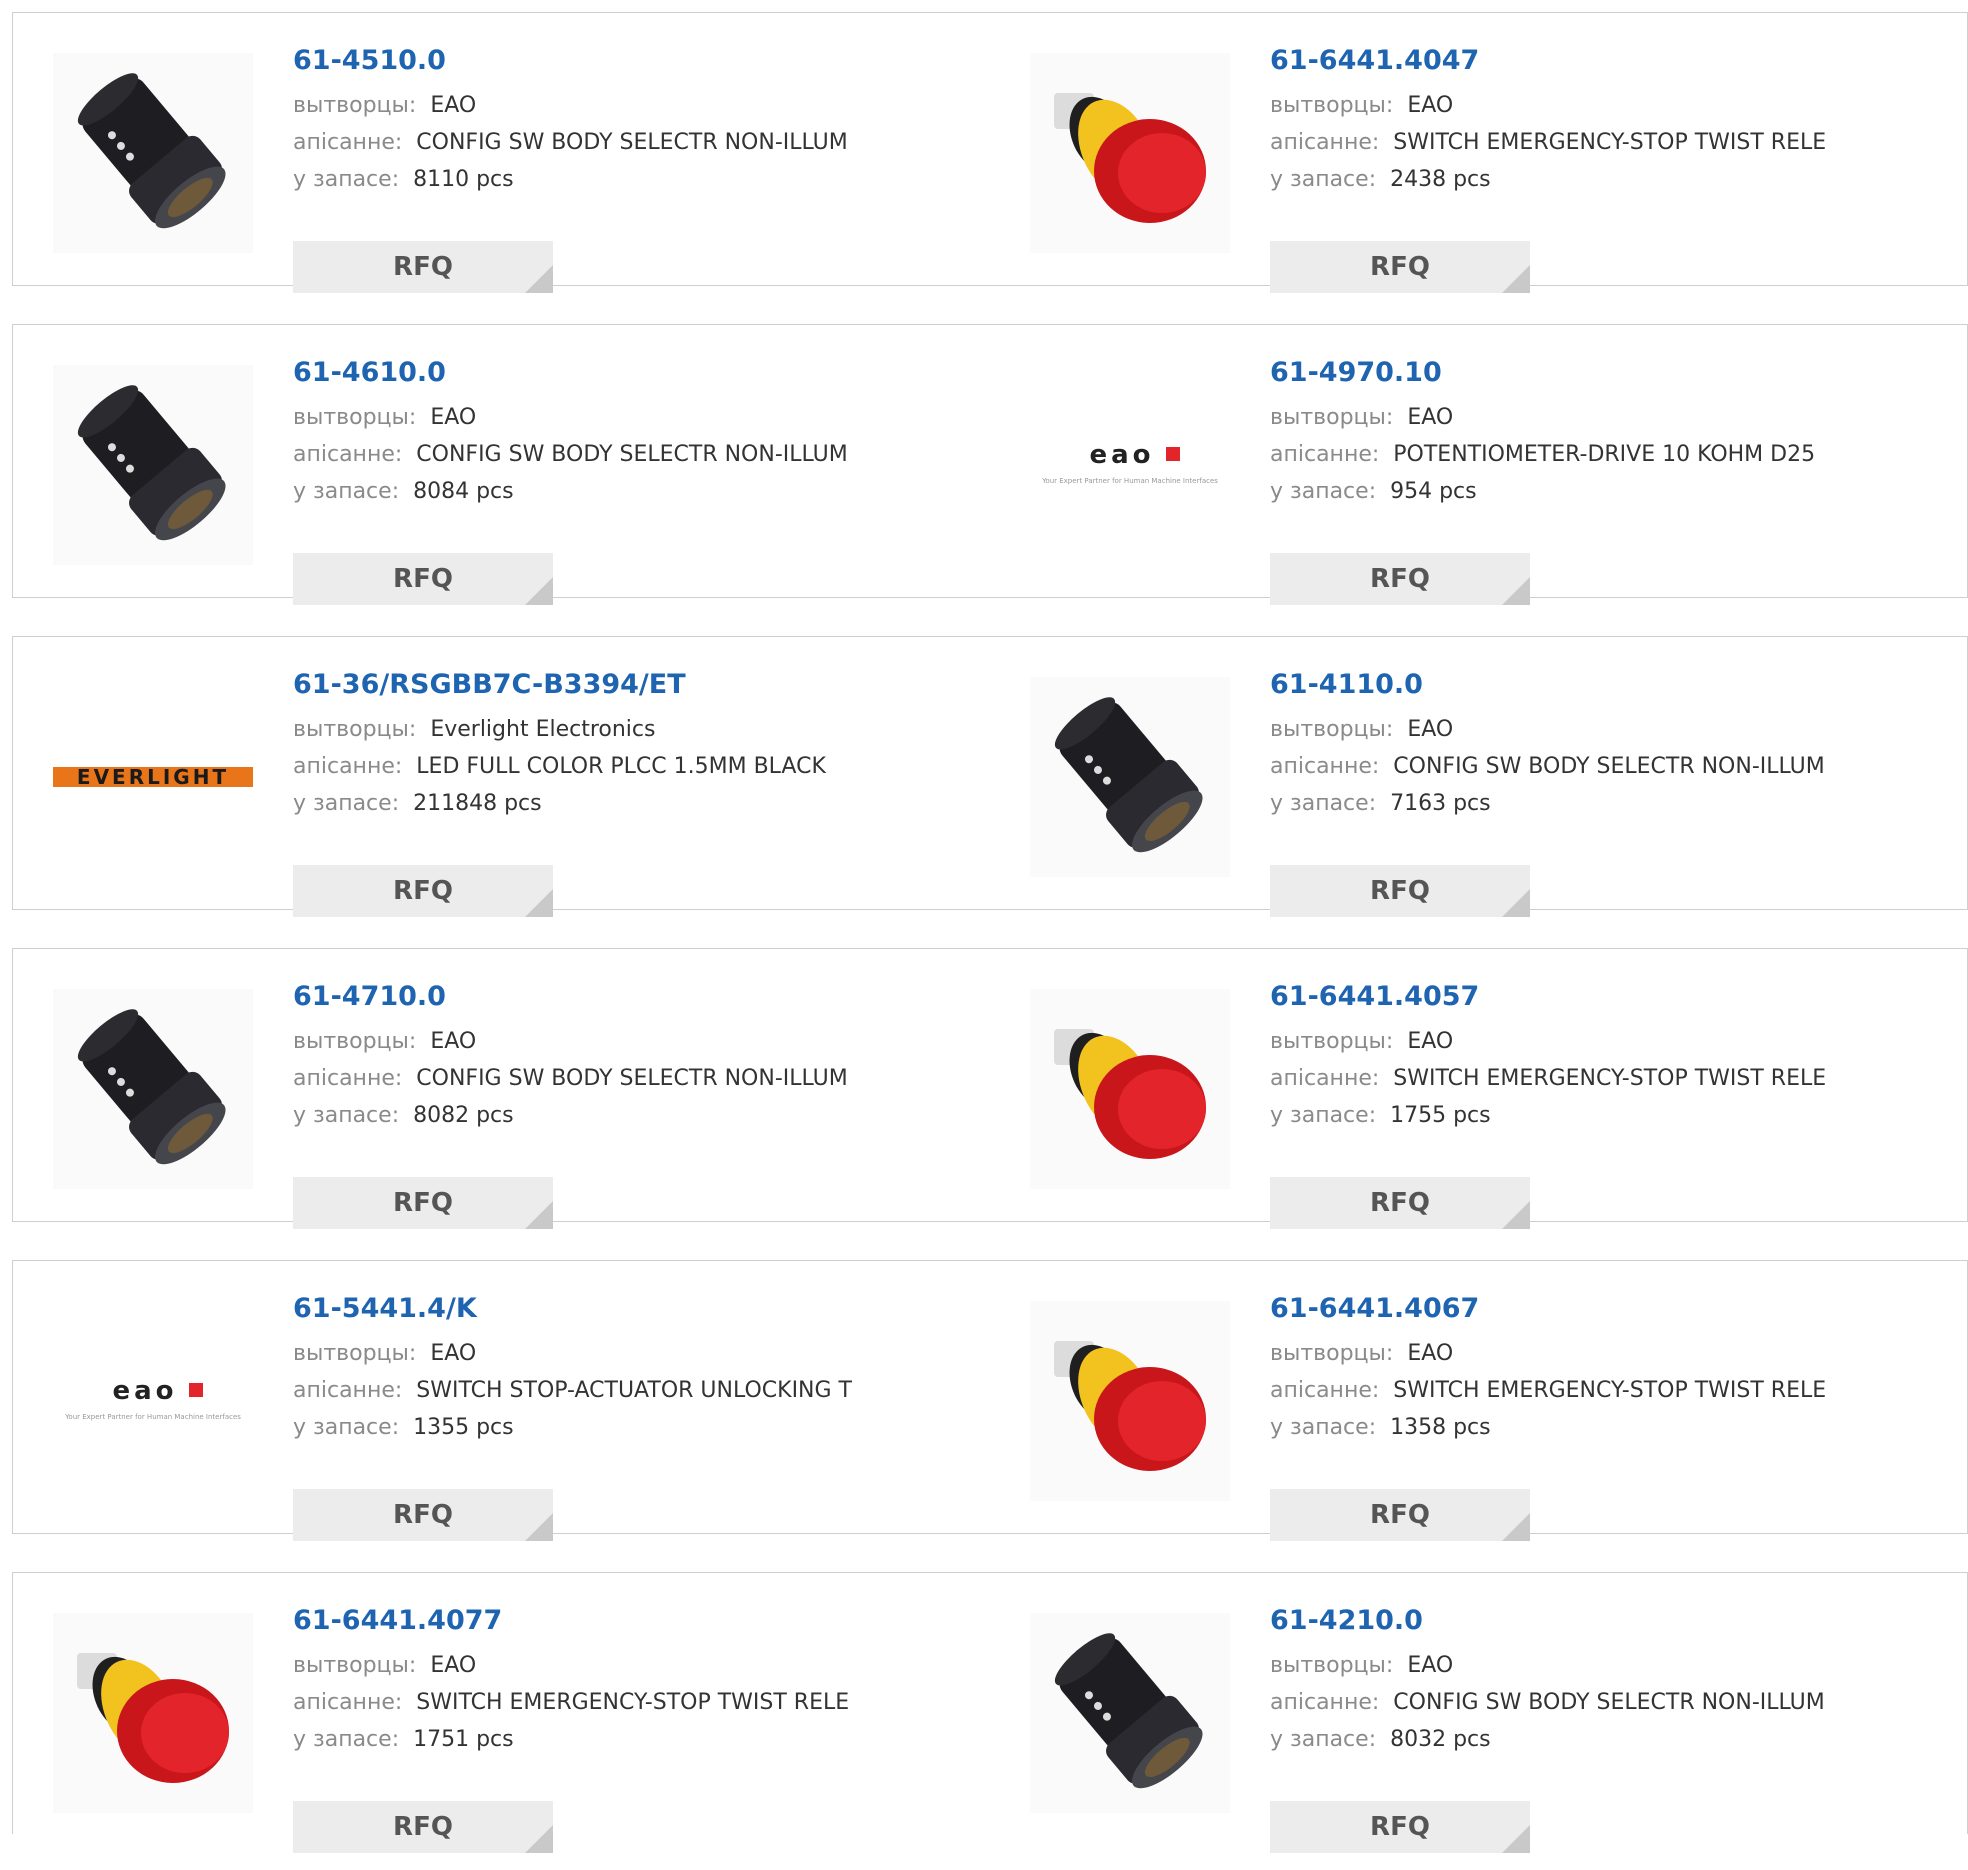  What do you see at coordinates (463, 491) in the screenshot?
I see `stock-value: 8084 pcs` at bounding box center [463, 491].